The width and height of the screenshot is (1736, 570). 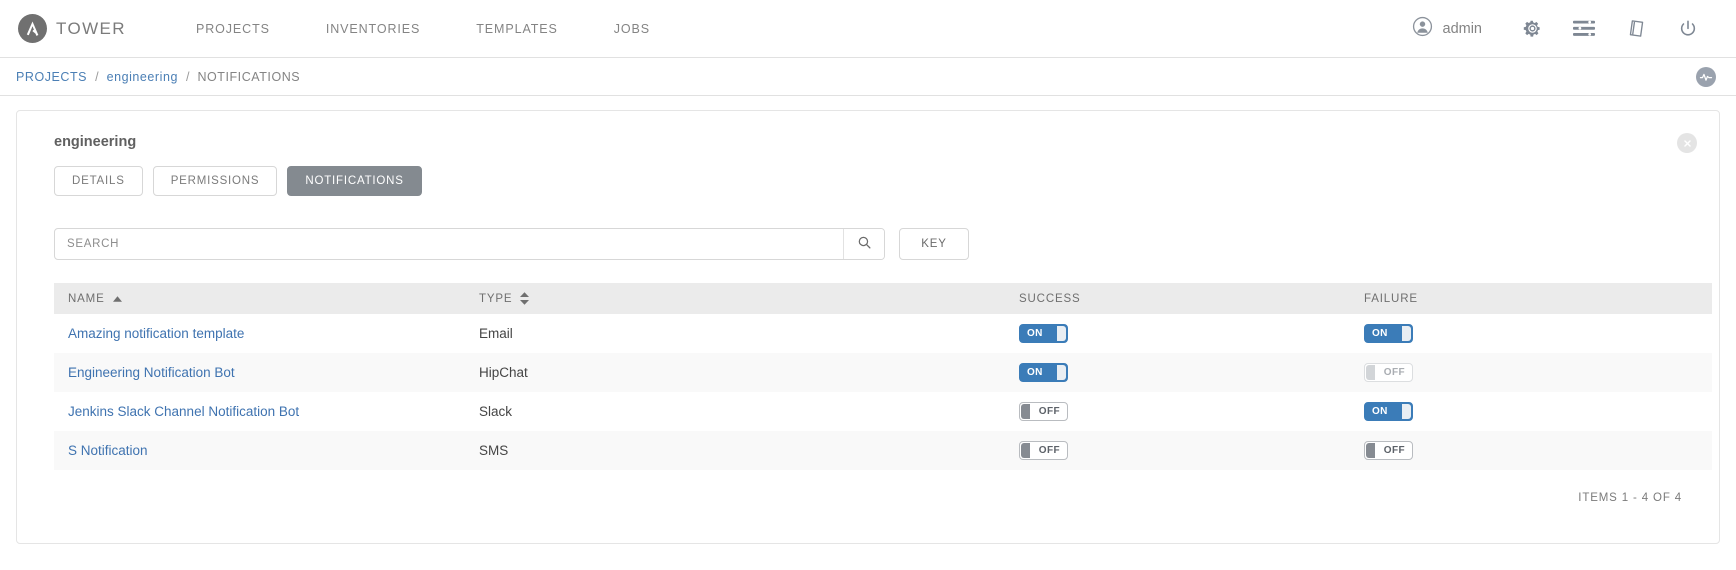 I want to click on search-toolbar: KEY, so click(x=875, y=244).